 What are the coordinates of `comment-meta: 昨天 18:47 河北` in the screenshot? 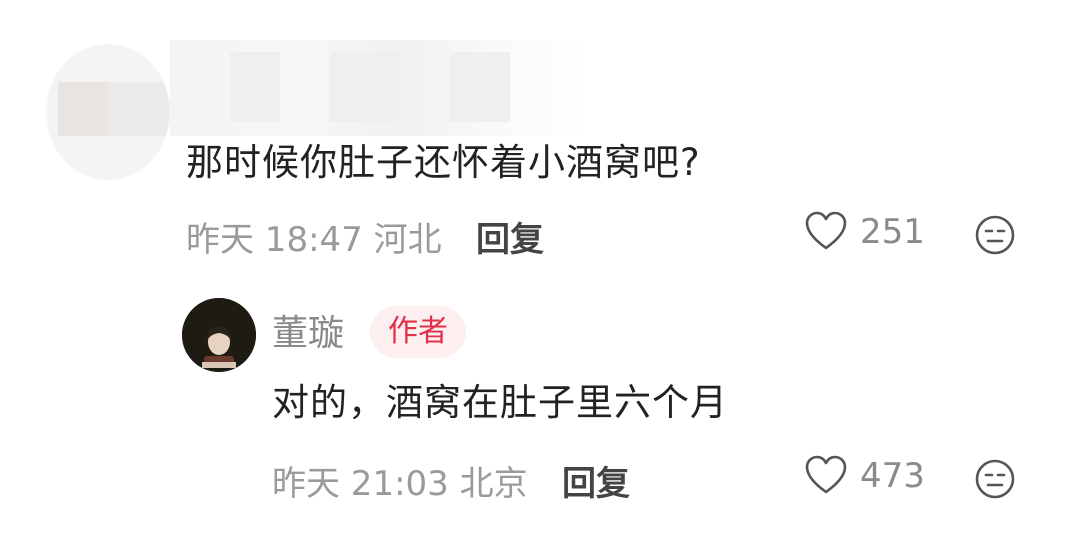 It's located at (314, 236).